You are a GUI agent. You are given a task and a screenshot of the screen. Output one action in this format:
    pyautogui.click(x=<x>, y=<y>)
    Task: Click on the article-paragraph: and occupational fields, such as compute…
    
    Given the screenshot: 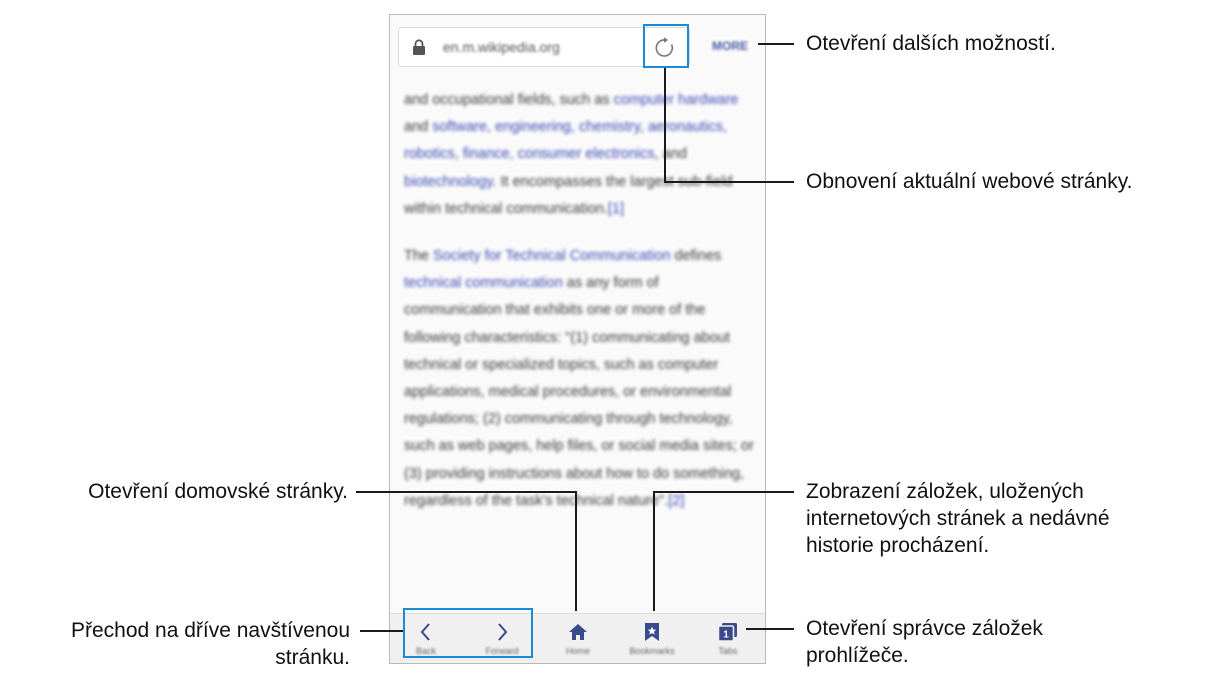 What is the action you would take?
    pyautogui.click(x=580, y=155)
    